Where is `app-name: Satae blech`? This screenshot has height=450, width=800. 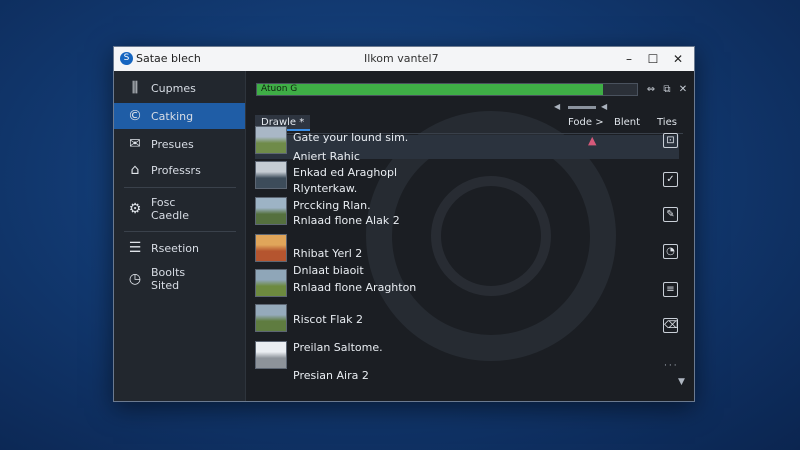
app-name: Satae blech is located at coordinates (168, 58).